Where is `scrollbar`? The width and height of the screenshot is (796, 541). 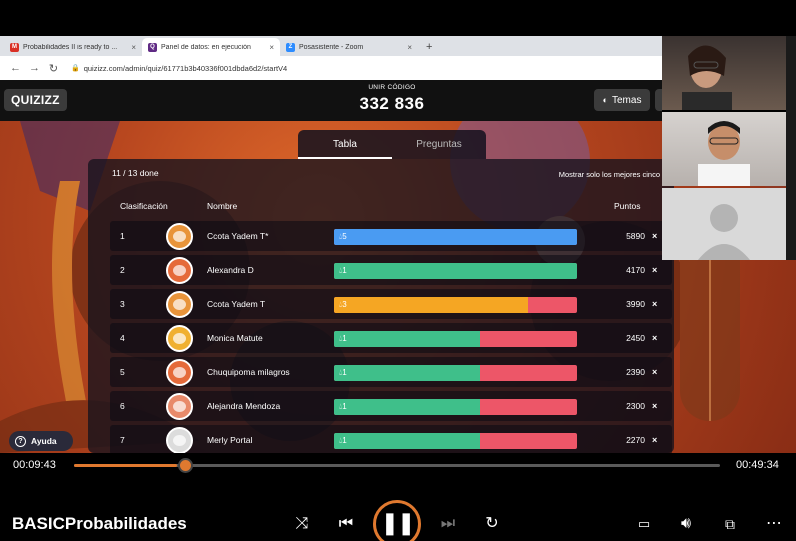
scrollbar is located at coordinates (791, 148).